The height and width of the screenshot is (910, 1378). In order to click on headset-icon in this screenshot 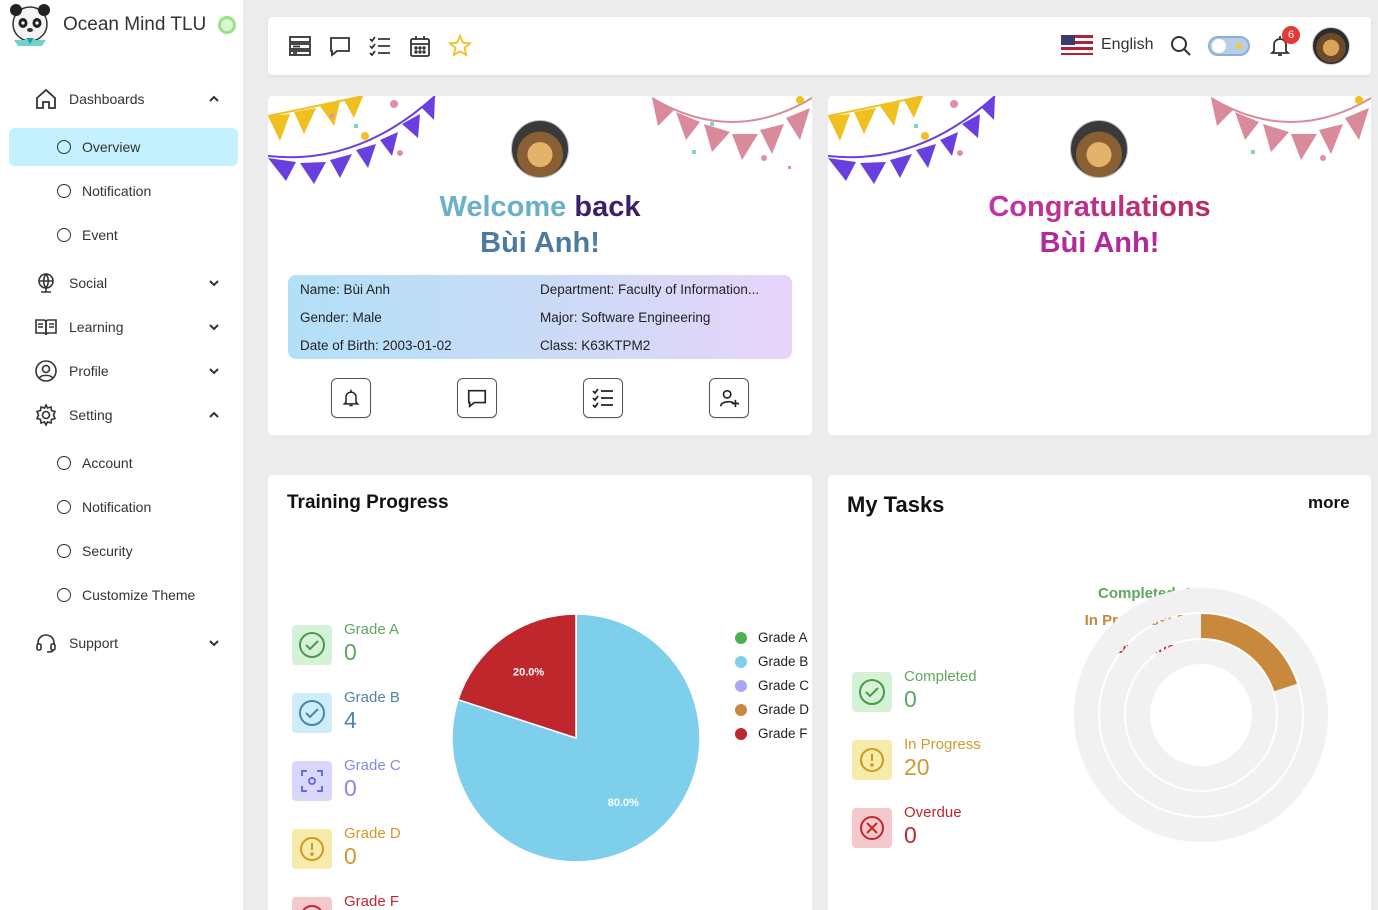, I will do `click(46, 643)`.